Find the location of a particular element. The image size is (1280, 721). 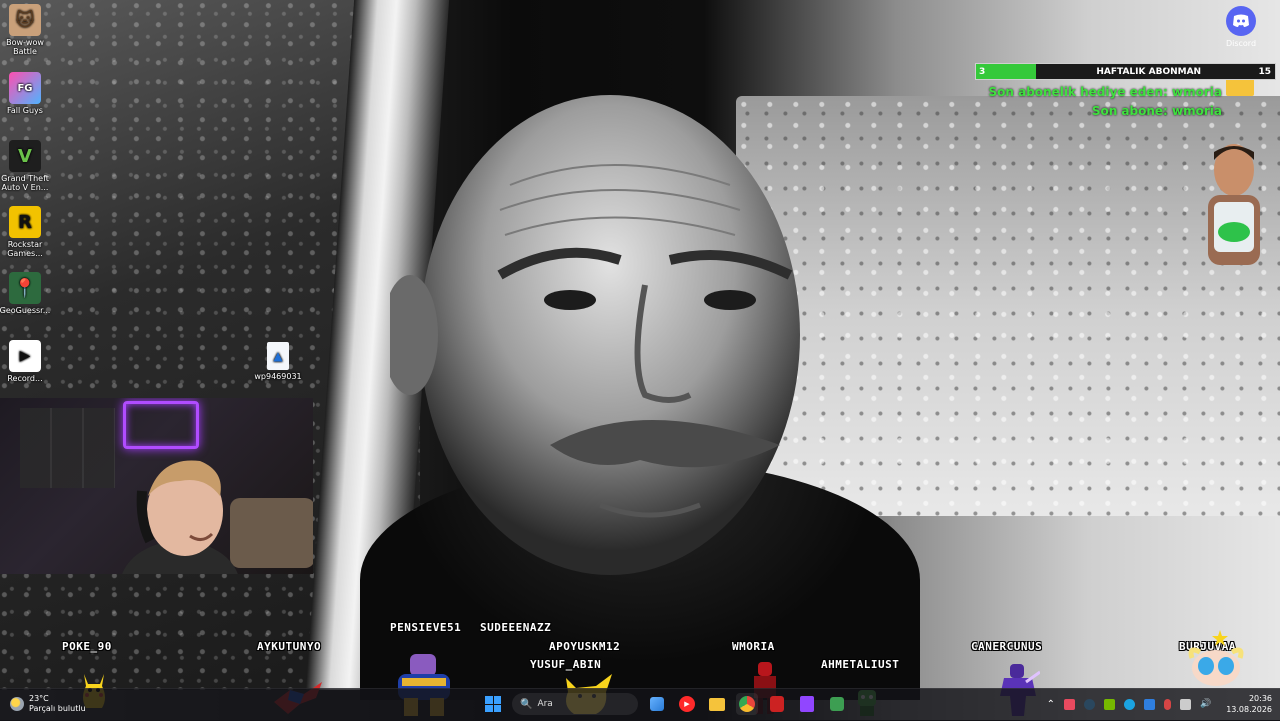

store-button is located at coordinates (837, 704).